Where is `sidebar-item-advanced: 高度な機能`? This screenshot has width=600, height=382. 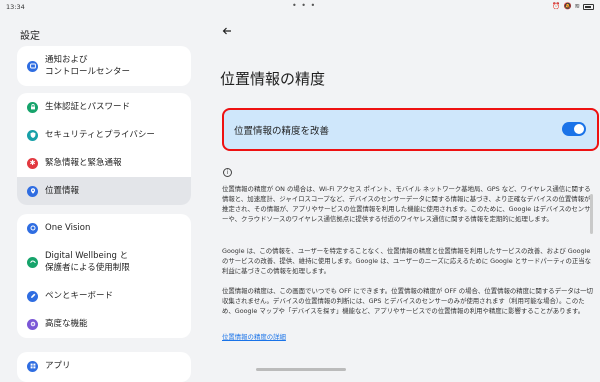 sidebar-item-advanced: 高度な機能 is located at coordinates (104, 324).